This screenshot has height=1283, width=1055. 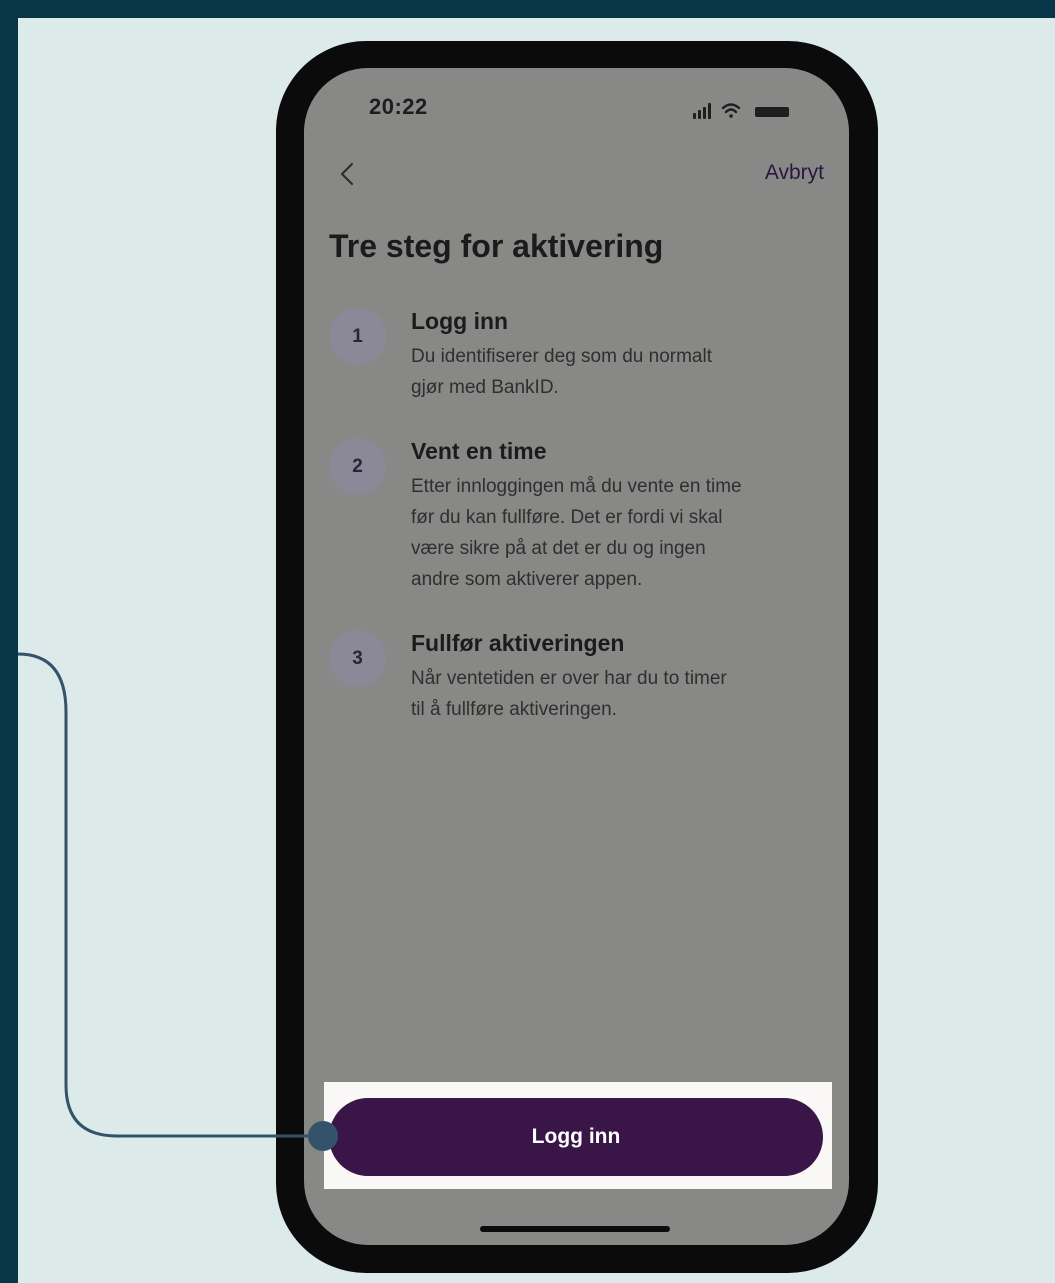 I want to click on signal-icon, so click(x=702, y=111).